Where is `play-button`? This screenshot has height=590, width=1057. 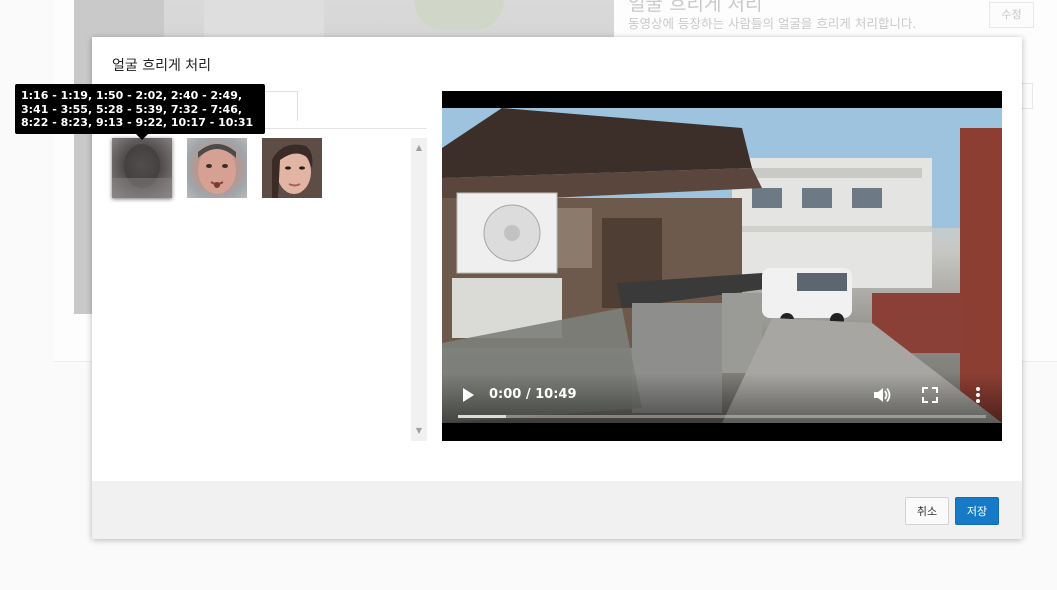 play-button is located at coordinates (468, 395).